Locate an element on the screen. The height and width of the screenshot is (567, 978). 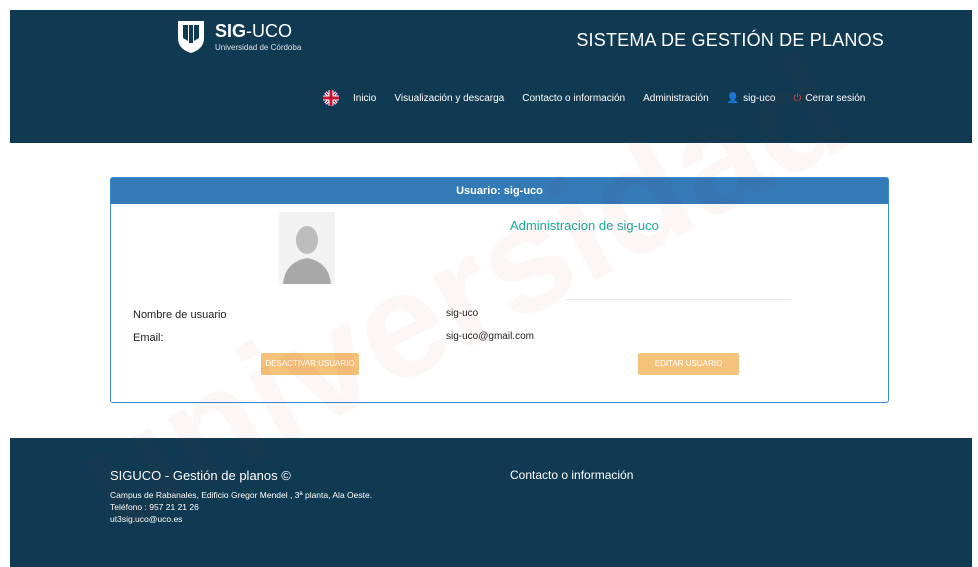
nav-user-label: sig-uco is located at coordinates (759, 98).